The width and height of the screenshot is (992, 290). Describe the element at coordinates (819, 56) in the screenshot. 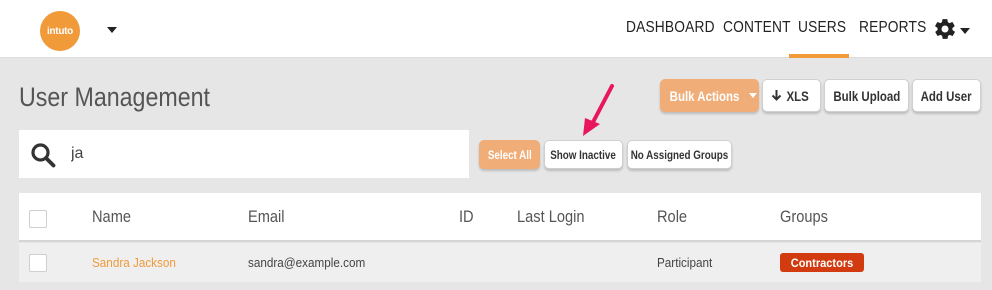

I see `active-nav-indicator` at that location.